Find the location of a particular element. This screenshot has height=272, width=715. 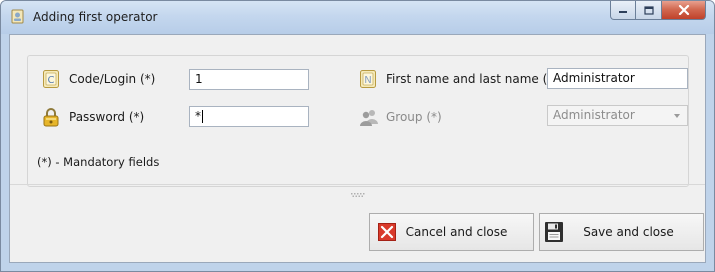

full-name-input: Administrator is located at coordinates (617, 78).